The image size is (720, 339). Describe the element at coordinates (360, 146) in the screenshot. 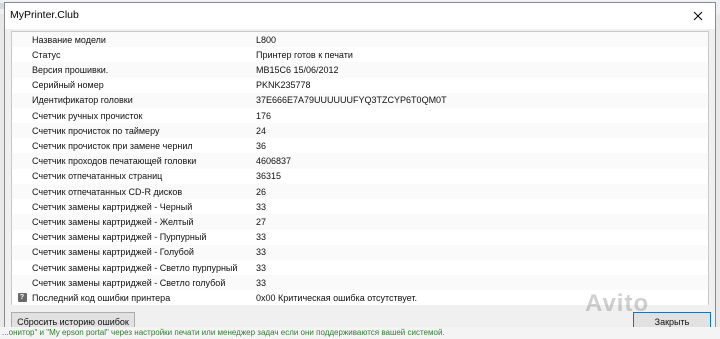

I see `info-row: Счетчик прочисток при замене чернил 36` at that location.